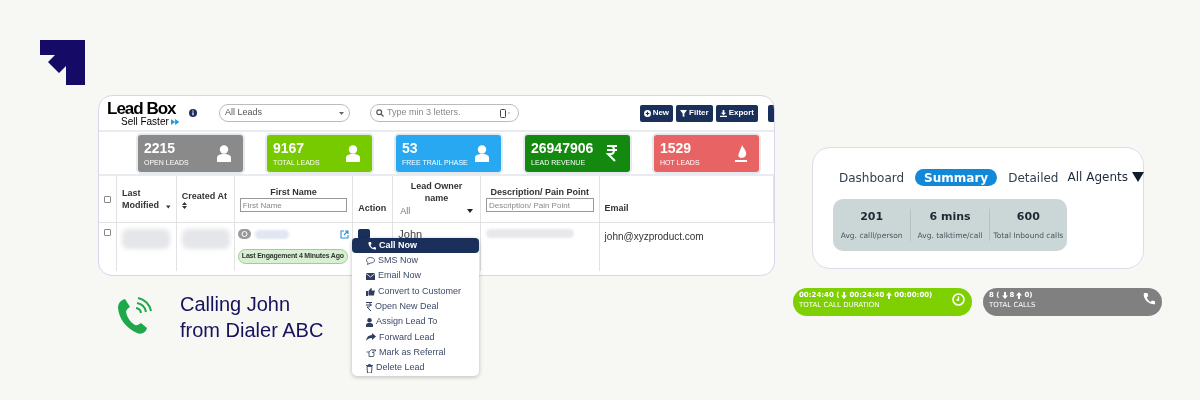  I want to click on flame-icon, so click(741, 153).